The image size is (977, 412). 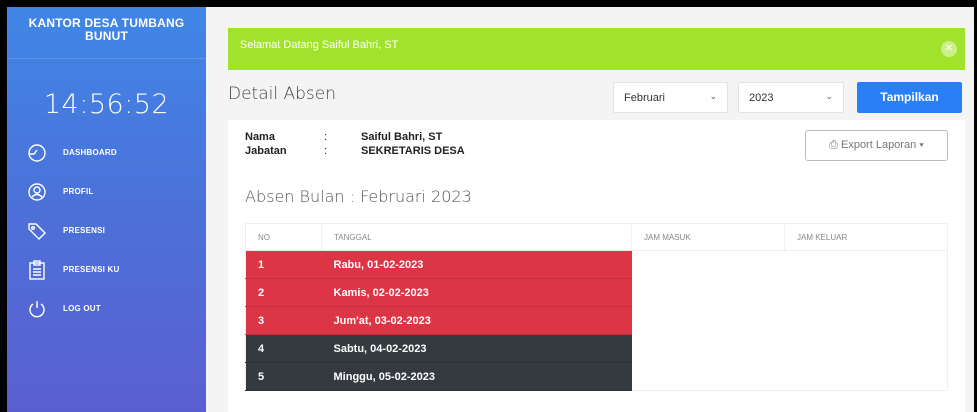 What do you see at coordinates (476, 376) in the screenshot?
I see `cell-date: Minggu, 05-02-2023` at bounding box center [476, 376].